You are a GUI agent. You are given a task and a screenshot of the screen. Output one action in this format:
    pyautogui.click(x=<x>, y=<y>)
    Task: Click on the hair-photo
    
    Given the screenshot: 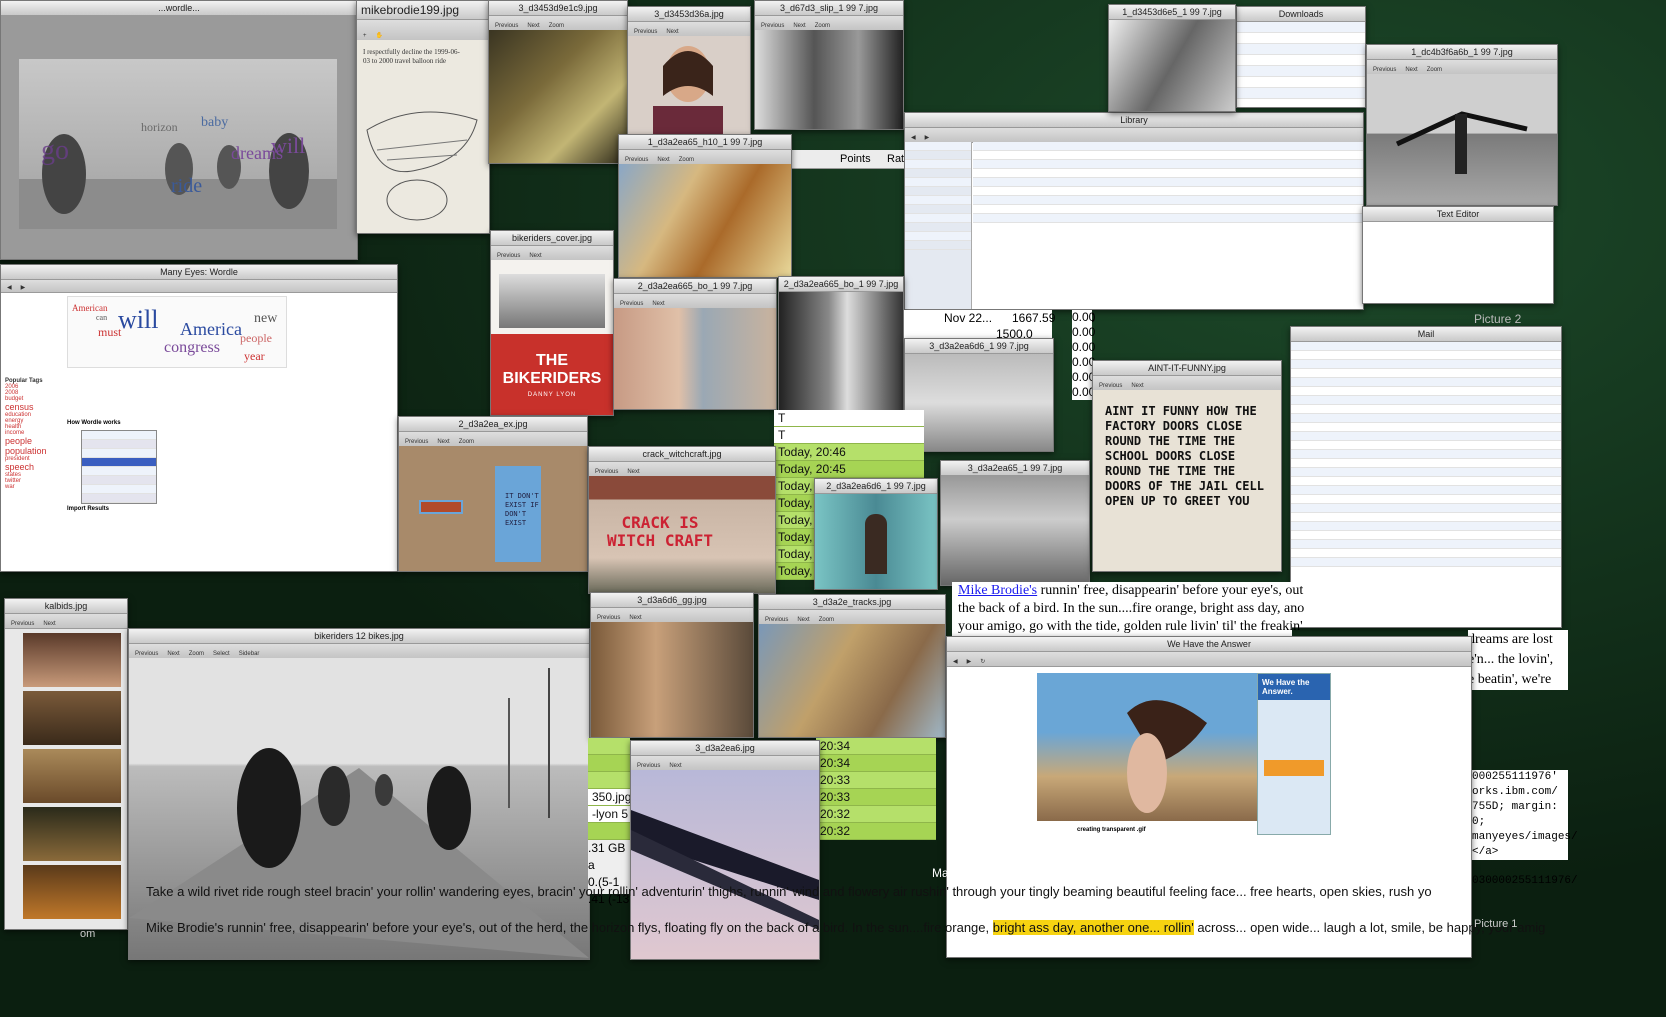 What is the action you would take?
    pyautogui.click(x=1147, y=747)
    